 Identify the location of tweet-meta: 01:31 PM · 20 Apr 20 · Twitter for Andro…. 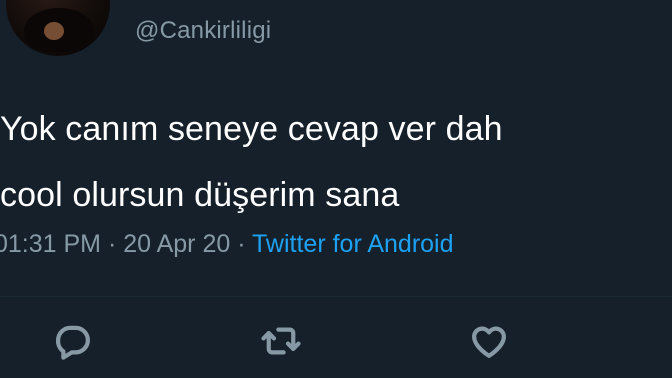
(227, 244).